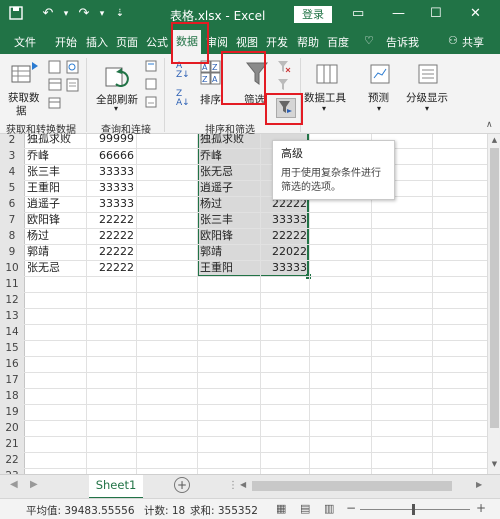 Image resolution: width=500 pixels, height=519 pixels. I want to click on row-header: 7, so click(12, 220).